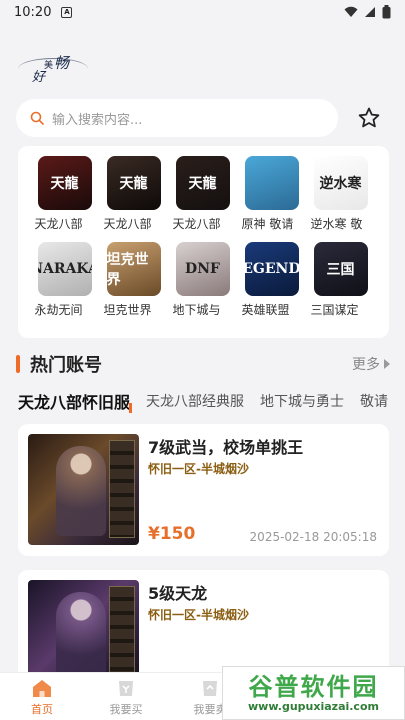  What do you see at coordinates (75, 401) in the screenshot?
I see `tab-tlbb-nostalgic: 天龙八部怀旧服` at bounding box center [75, 401].